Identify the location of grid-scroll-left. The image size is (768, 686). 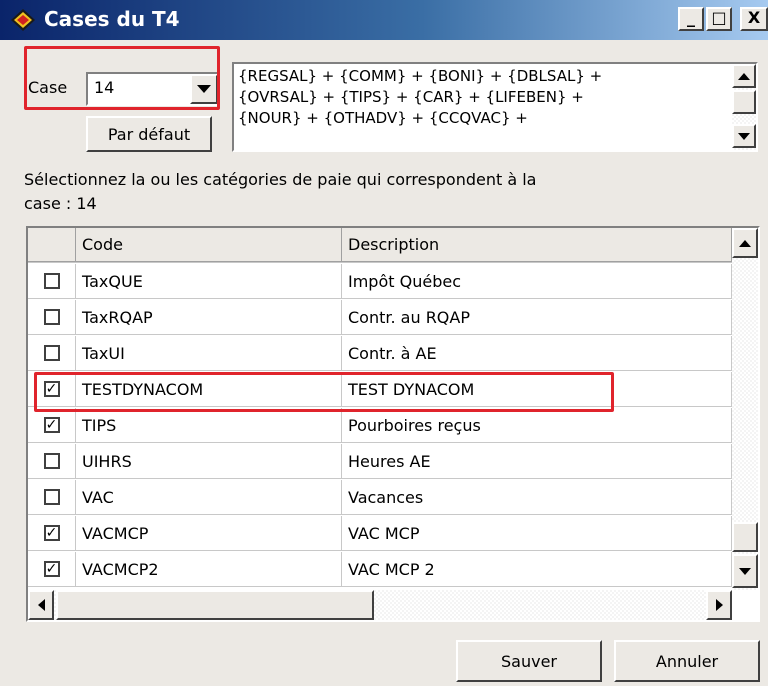
(41, 605).